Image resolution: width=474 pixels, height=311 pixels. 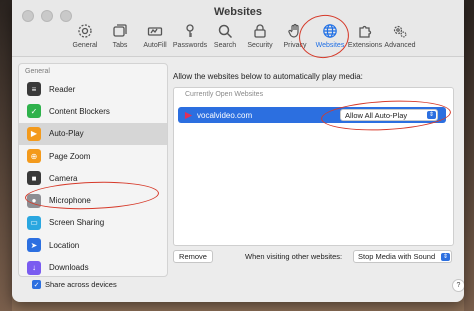 What do you see at coordinates (34, 133) in the screenshot?
I see `play-icon: ▶` at bounding box center [34, 133].